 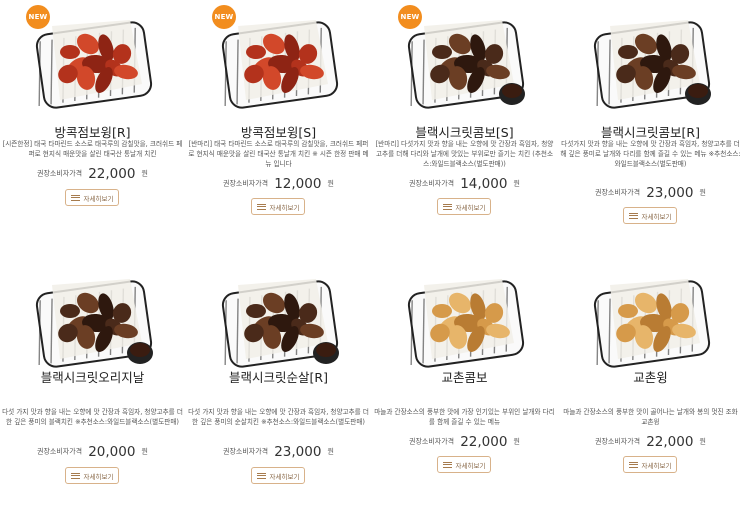 What do you see at coordinates (464, 376) in the screenshot?
I see `product-name: 교촌콤보` at bounding box center [464, 376].